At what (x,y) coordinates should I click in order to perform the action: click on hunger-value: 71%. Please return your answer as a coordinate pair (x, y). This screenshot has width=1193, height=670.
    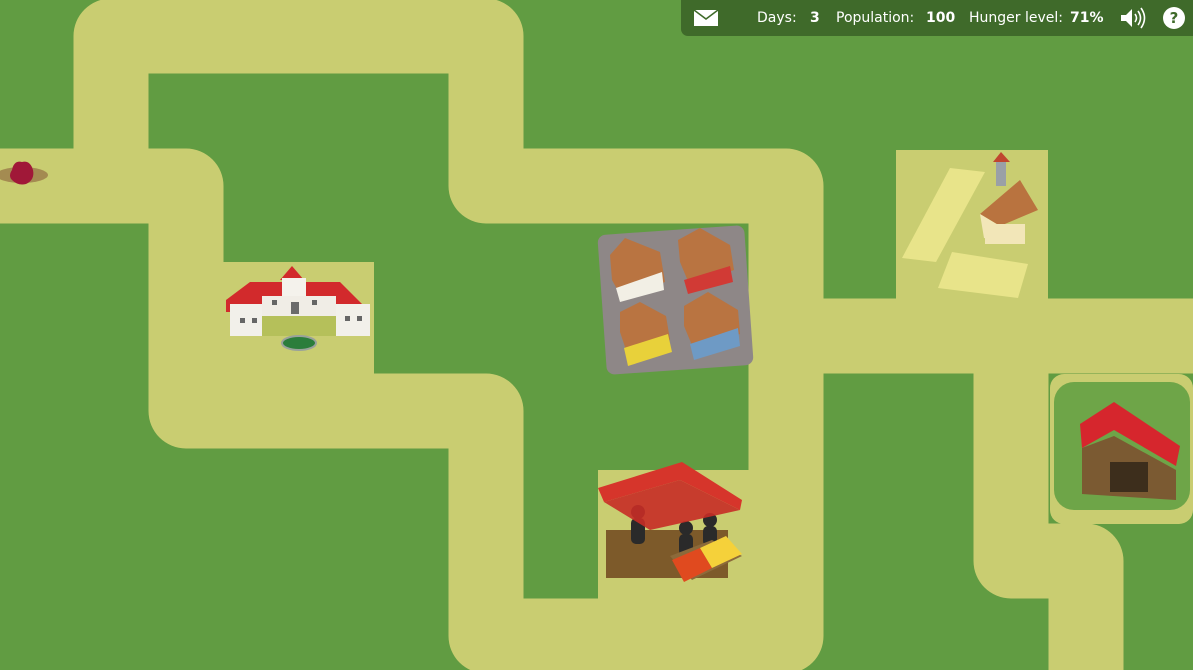
    Looking at the image, I should click on (1087, 18).